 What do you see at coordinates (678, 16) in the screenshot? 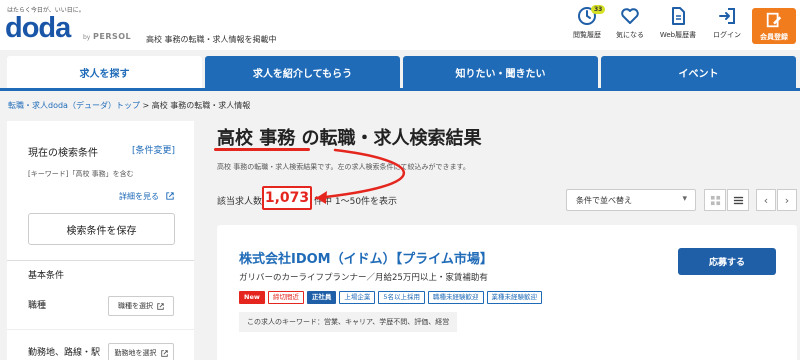
I see `document-icon` at bounding box center [678, 16].